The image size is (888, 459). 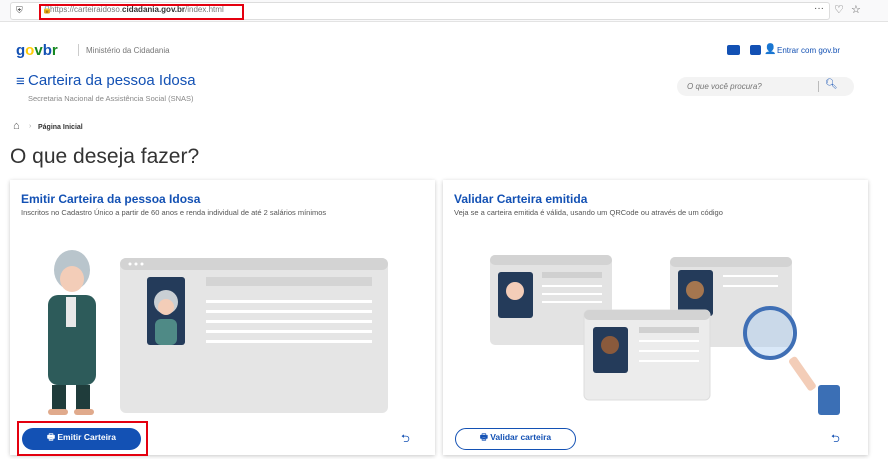 What do you see at coordinates (770, 49) in the screenshot?
I see `user-icon: 👤` at bounding box center [770, 49].